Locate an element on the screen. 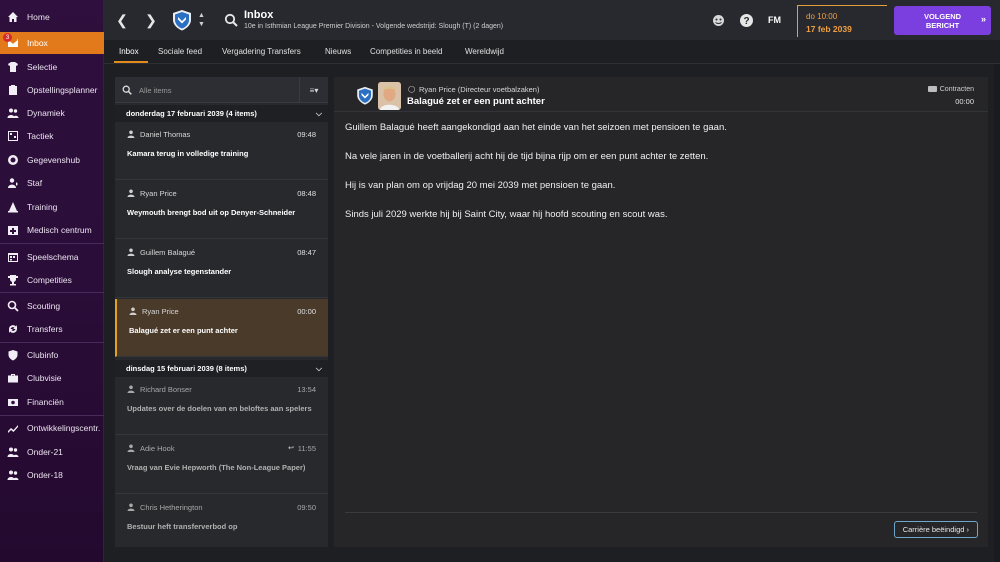  divider is located at coordinates (661, 512).